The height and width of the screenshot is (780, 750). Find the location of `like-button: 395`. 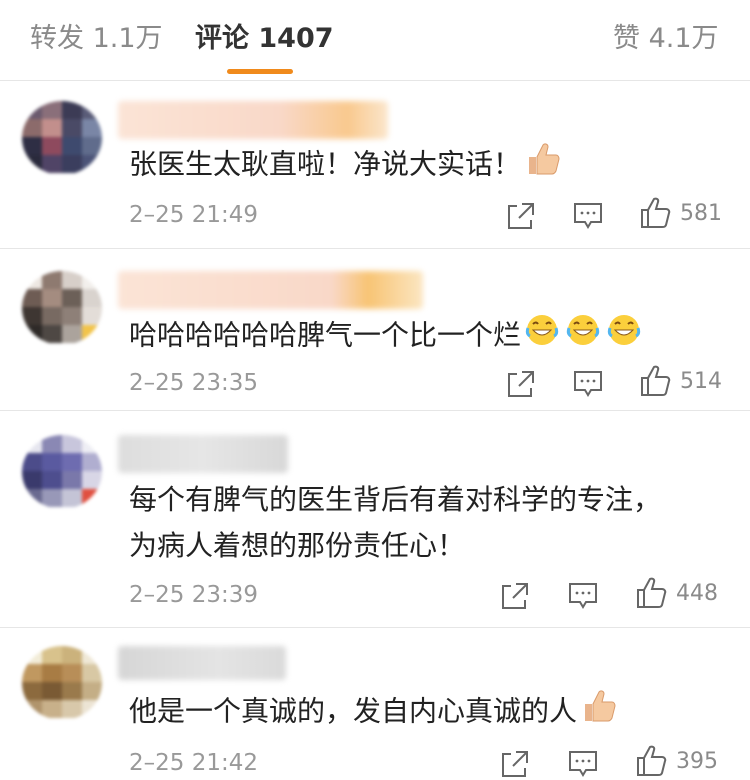

like-button: 395 is located at coordinates (677, 761).